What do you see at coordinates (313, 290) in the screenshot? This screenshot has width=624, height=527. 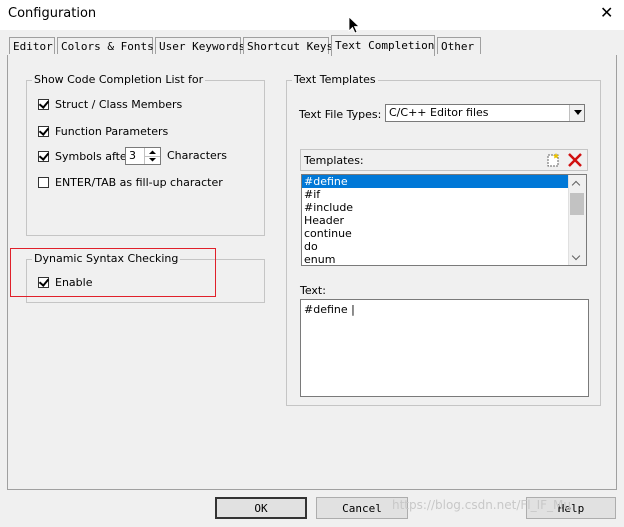 I see `text-label: Text:` at bounding box center [313, 290].